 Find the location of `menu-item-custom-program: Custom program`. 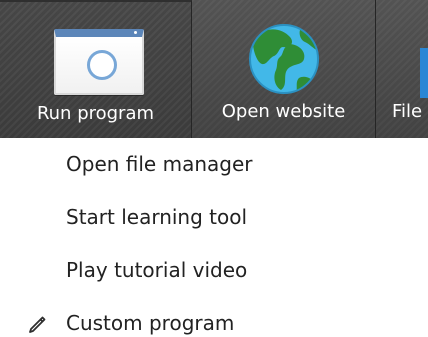

menu-item-custom-program: Custom program is located at coordinates (214, 317).